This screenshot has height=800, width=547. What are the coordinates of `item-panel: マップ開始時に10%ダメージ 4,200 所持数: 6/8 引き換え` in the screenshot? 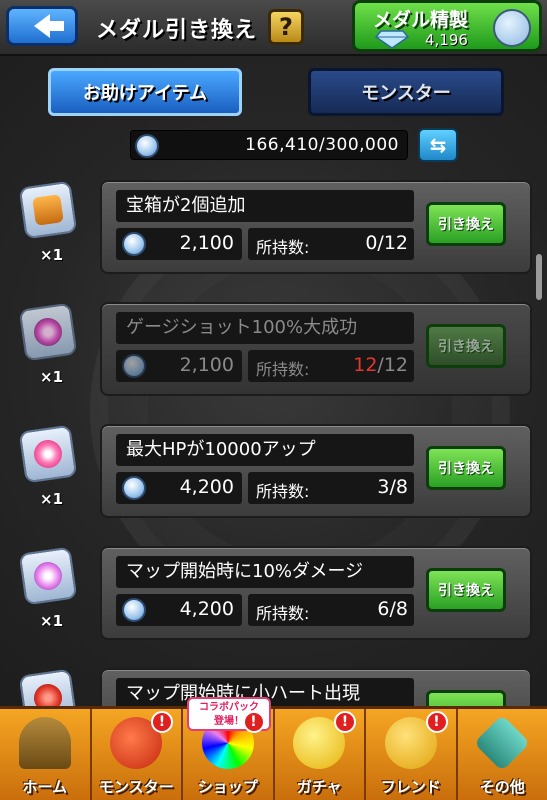 It's located at (316, 593).